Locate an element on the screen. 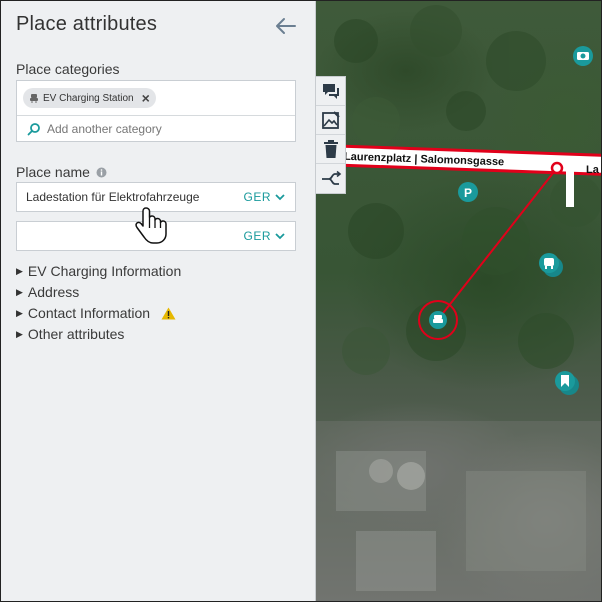  comment-tool-button is located at coordinates (330, 91).